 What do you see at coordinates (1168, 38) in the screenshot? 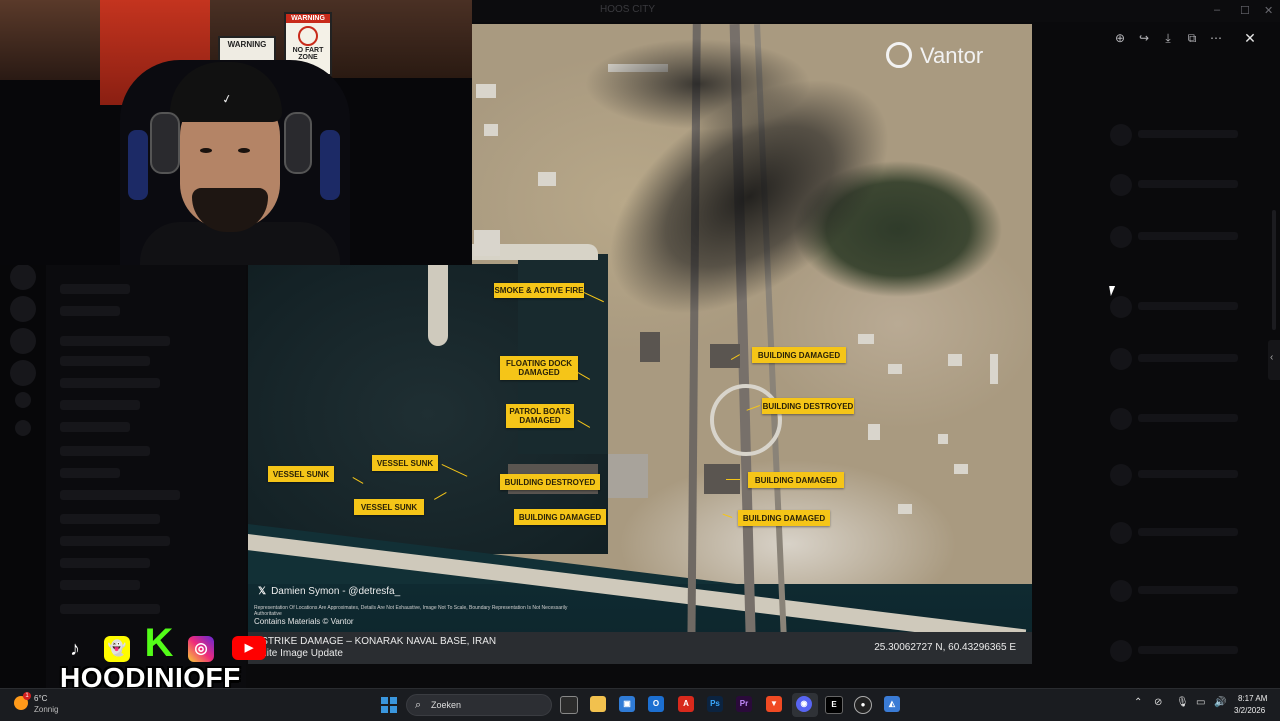
I see `download-icon: ⤓` at bounding box center [1168, 38].